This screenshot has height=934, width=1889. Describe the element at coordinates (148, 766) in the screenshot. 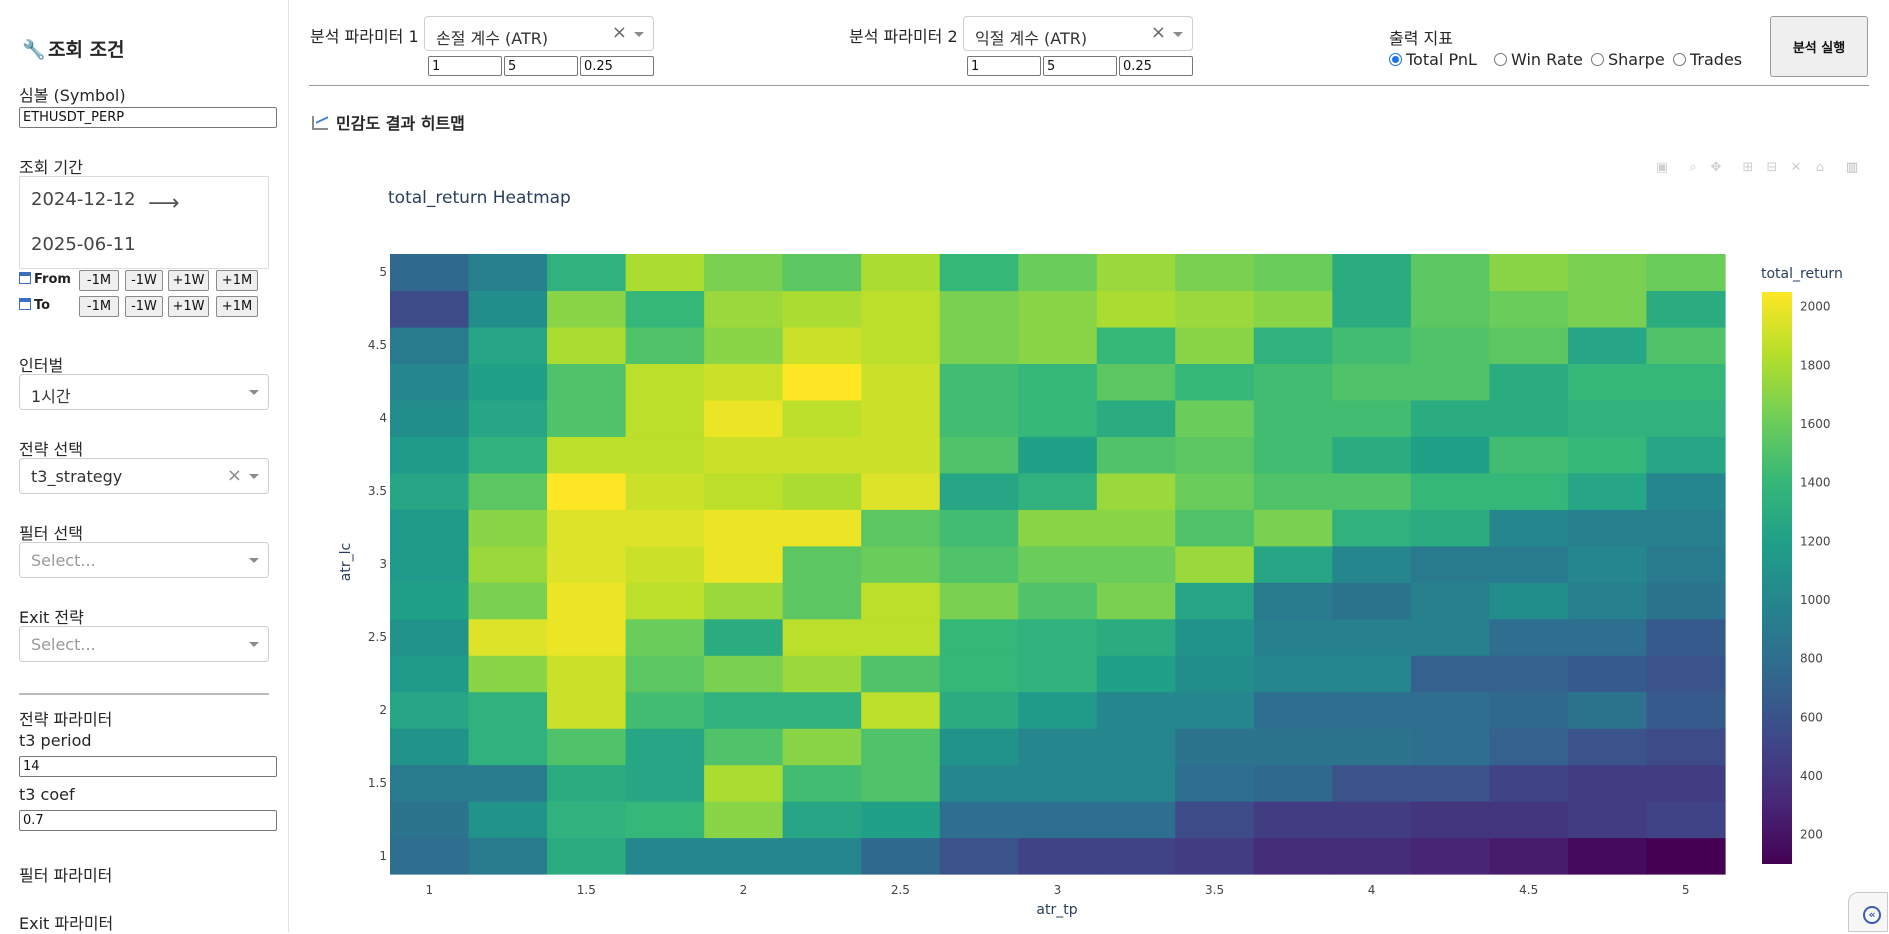

I see `t3-period-input` at that location.